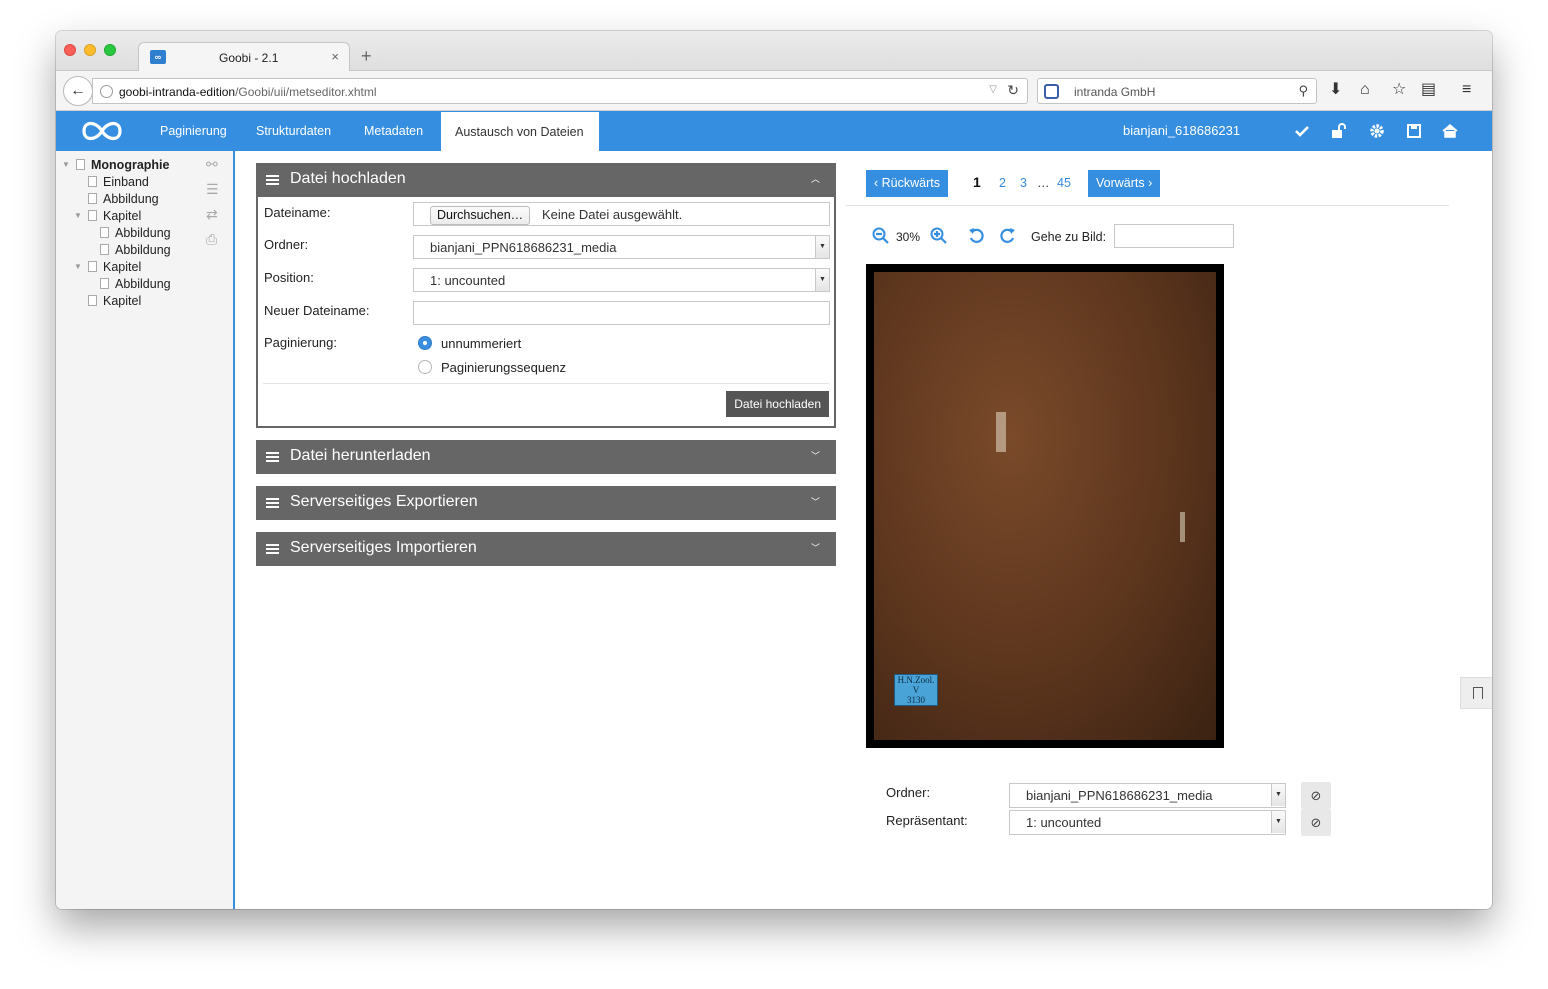  I want to click on rotate-right-icon, so click(1007, 236).